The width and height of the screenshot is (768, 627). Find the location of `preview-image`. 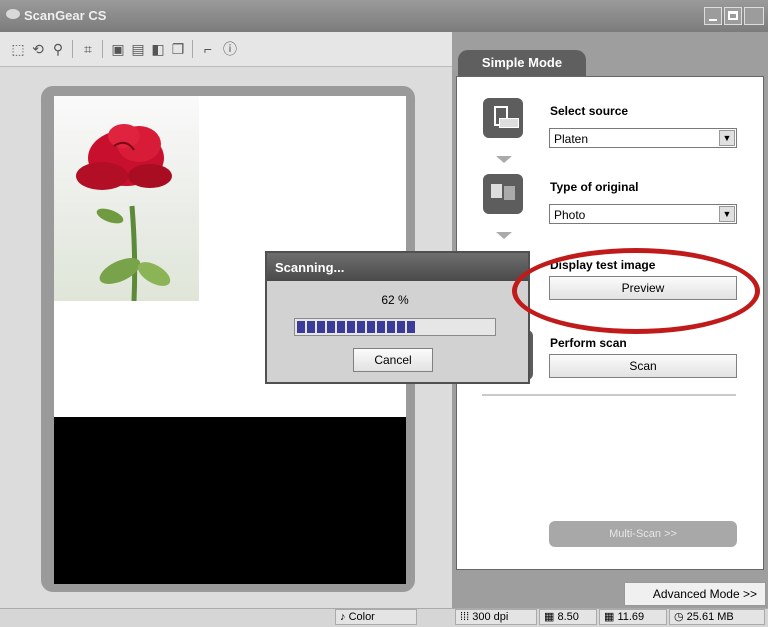

preview-image is located at coordinates (126, 199).